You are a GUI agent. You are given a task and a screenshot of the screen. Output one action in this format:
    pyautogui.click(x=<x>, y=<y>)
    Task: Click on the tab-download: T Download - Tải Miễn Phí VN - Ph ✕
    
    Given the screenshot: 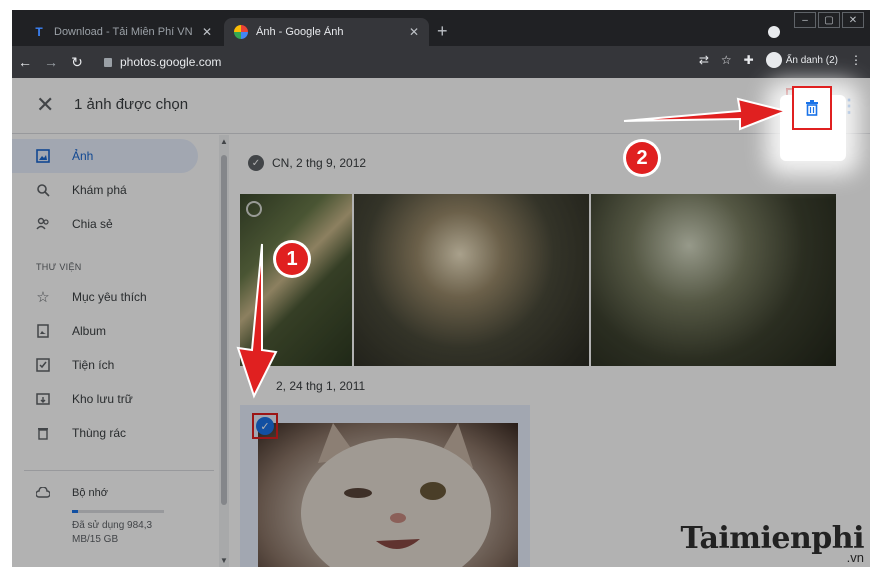 What is the action you would take?
    pyautogui.click(x=122, y=32)
    